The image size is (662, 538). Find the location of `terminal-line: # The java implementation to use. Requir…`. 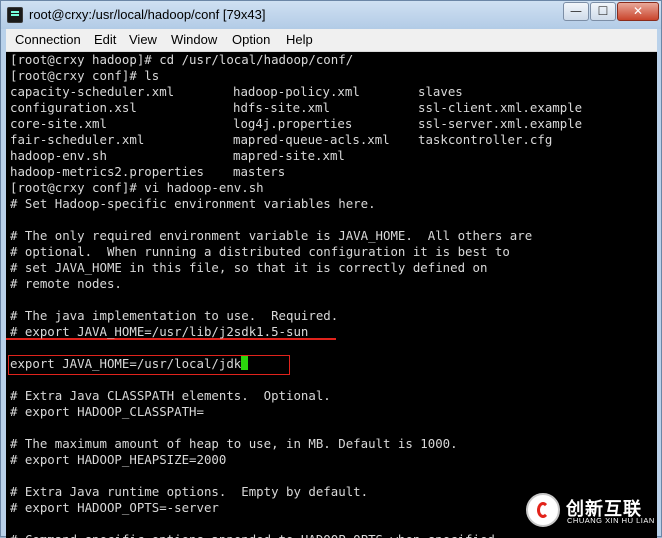

terminal-line: # The java implementation to use. Requir… is located at coordinates (174, 316).